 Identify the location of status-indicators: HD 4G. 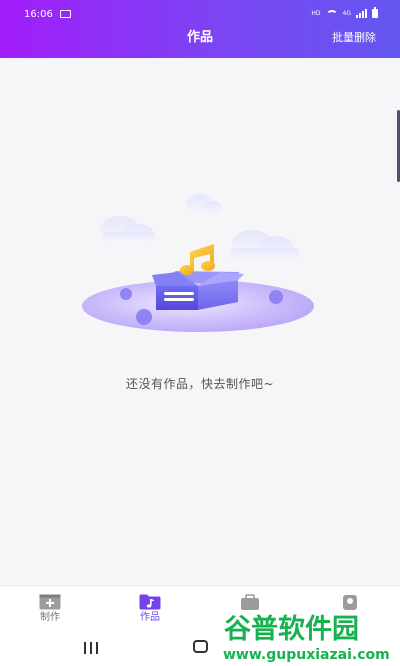
(344, 12).